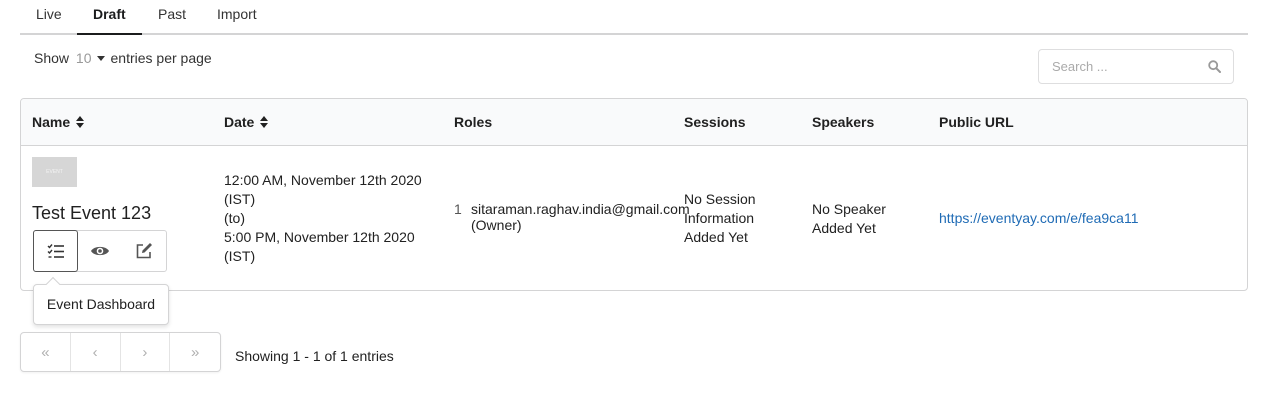  I want to click on event-role: sitaraman.raghav.india@gmail.com (Owner), so click(580, 217).